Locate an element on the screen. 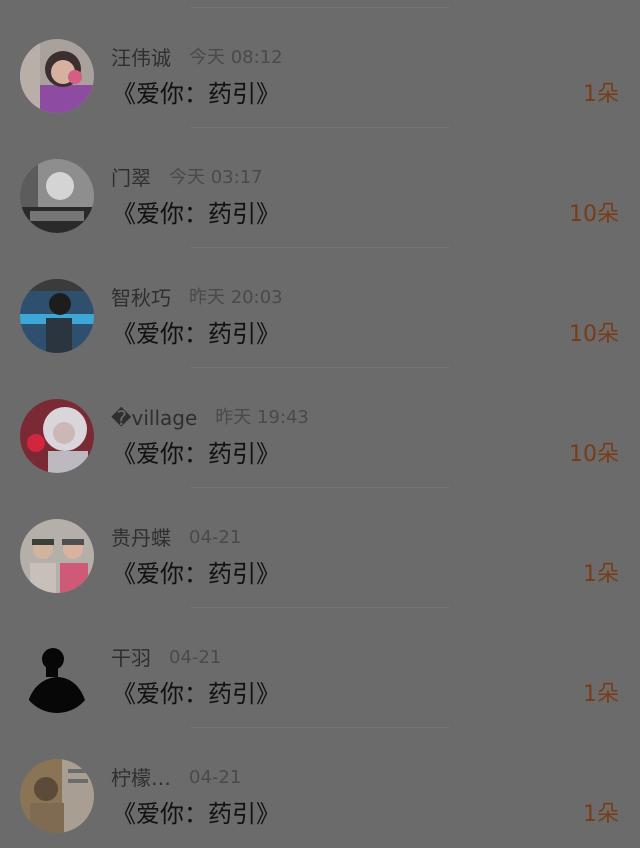 The image size is (640, 848). gift-time: 昨天 19:43 is located at coordinates (262, 417).